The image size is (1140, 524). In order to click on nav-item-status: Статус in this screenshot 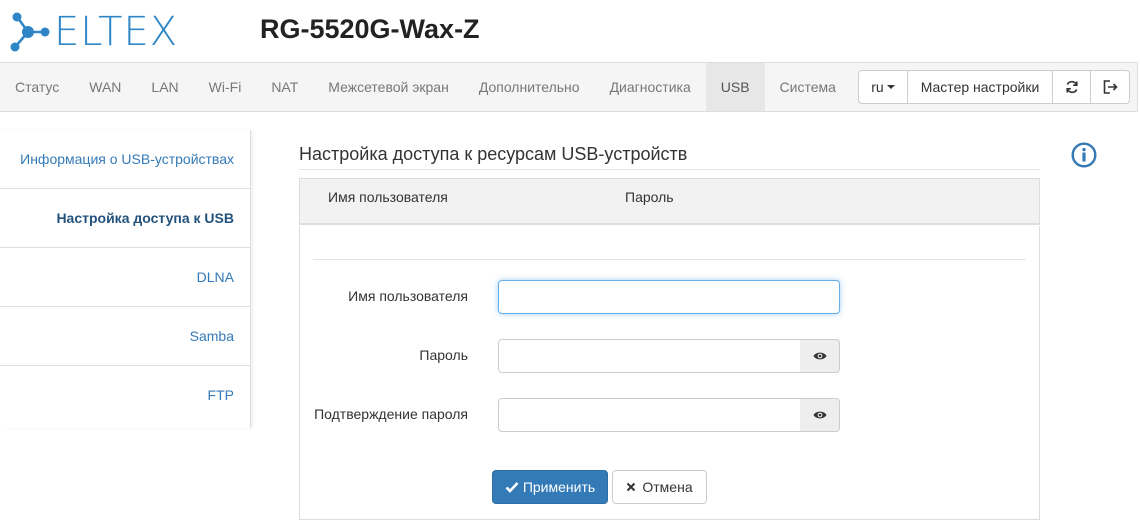, I will do `click(37, 87)`.